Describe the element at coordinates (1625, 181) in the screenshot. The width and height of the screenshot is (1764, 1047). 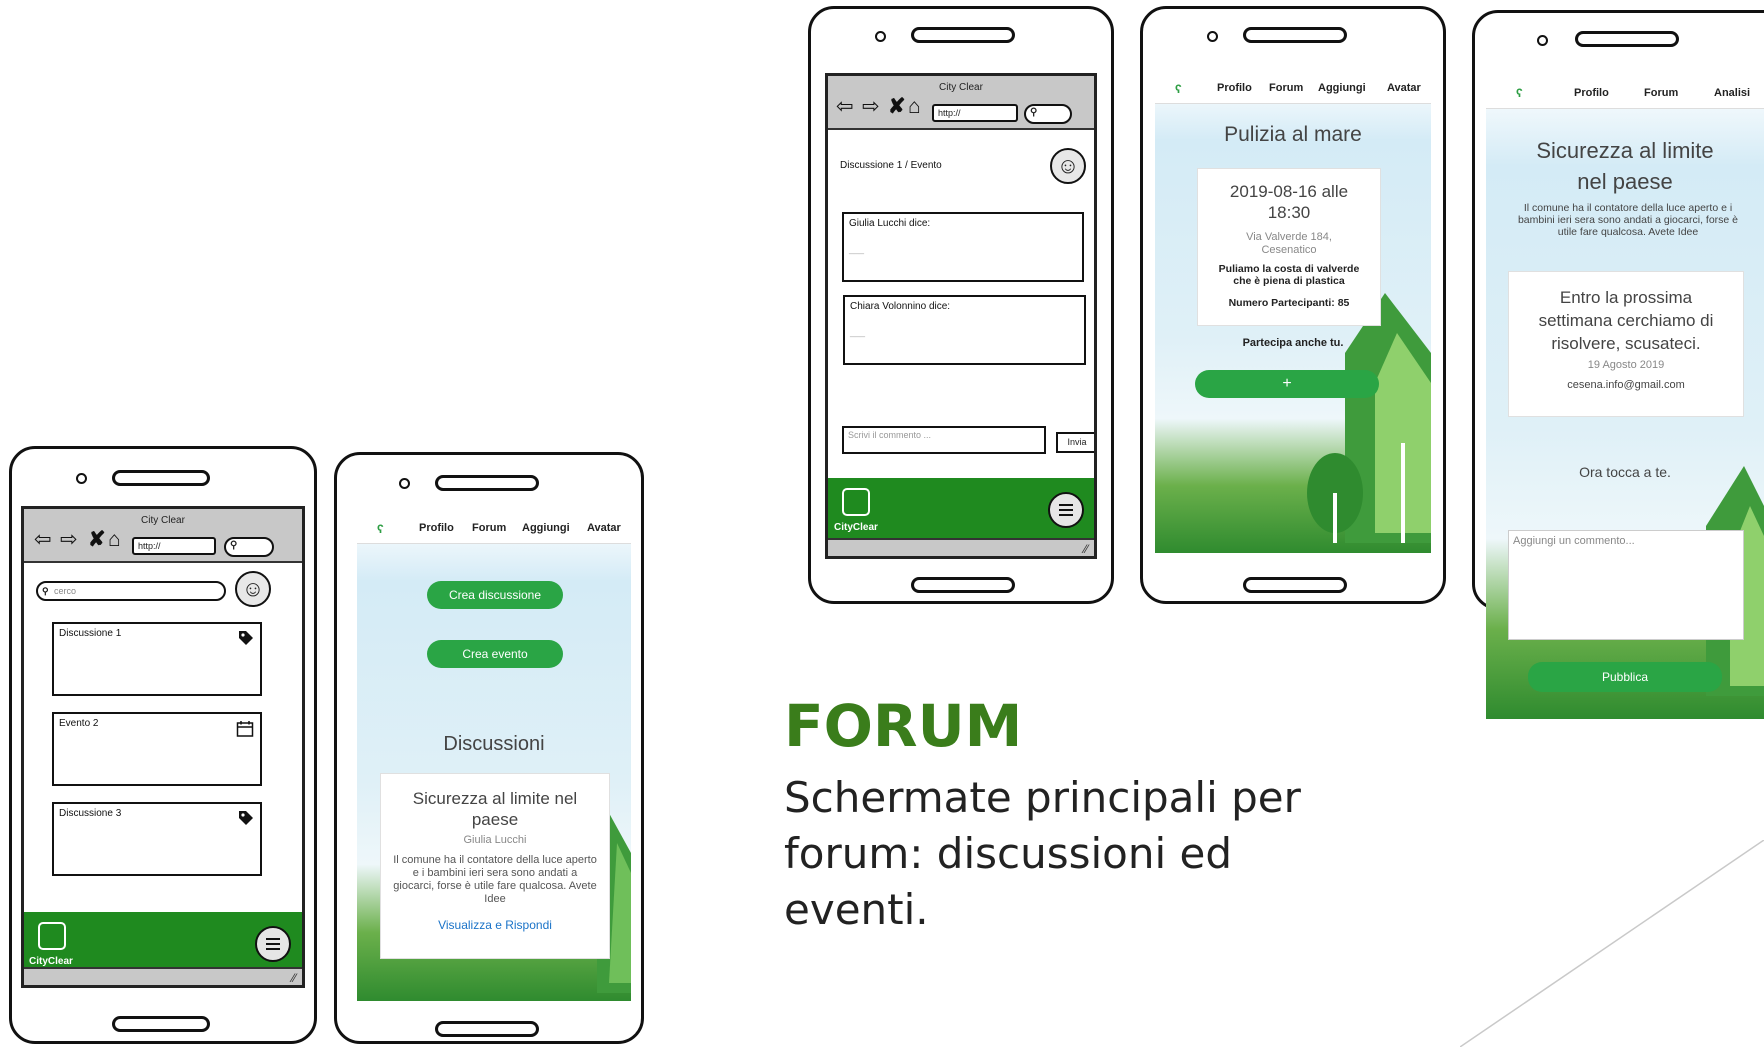
I see `title-line: nel paese` at that location.